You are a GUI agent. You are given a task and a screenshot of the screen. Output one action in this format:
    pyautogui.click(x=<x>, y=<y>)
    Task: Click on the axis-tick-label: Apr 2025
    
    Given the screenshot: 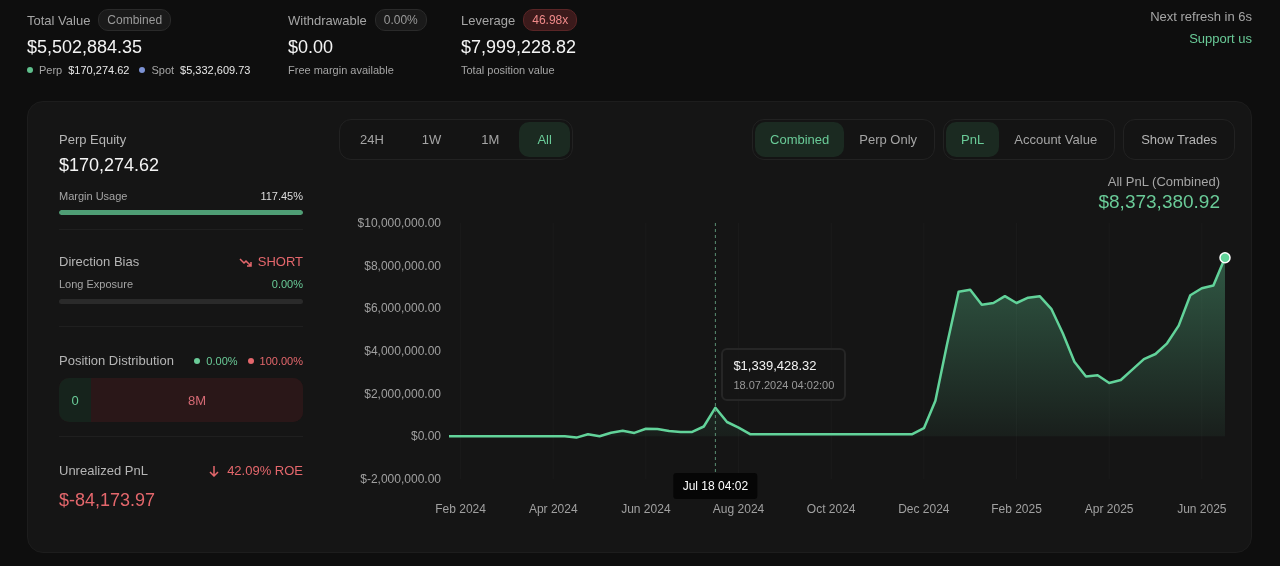 What is the action you would take?
    pyautogui.click(x=1109, y=509)
    